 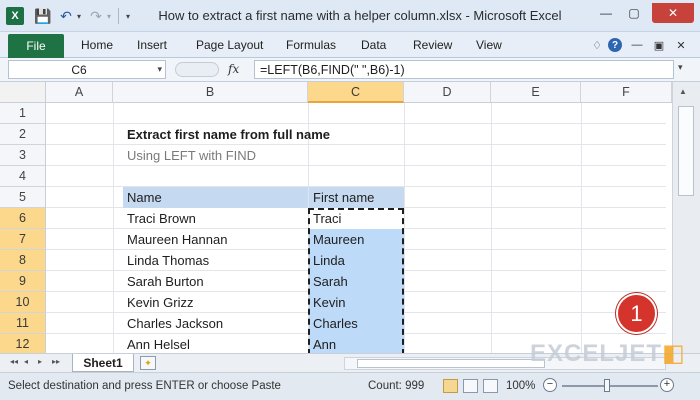 What do you see at coordinates (159, 69) in the screenshot?
I see `chevron-down-icon: ▾` at bounding box center [159, 69].